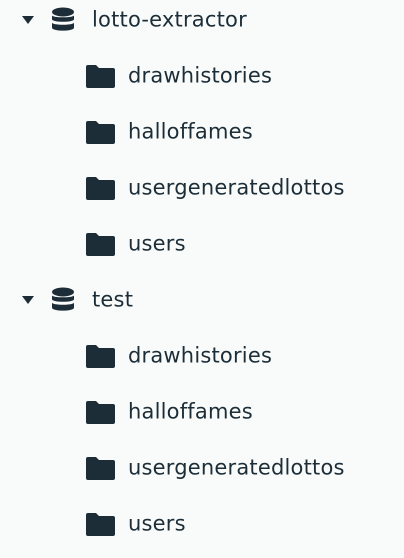 This screenshot has height=558, width=404. I want to click on database-name: lotto-extractor, so click(169, 19).